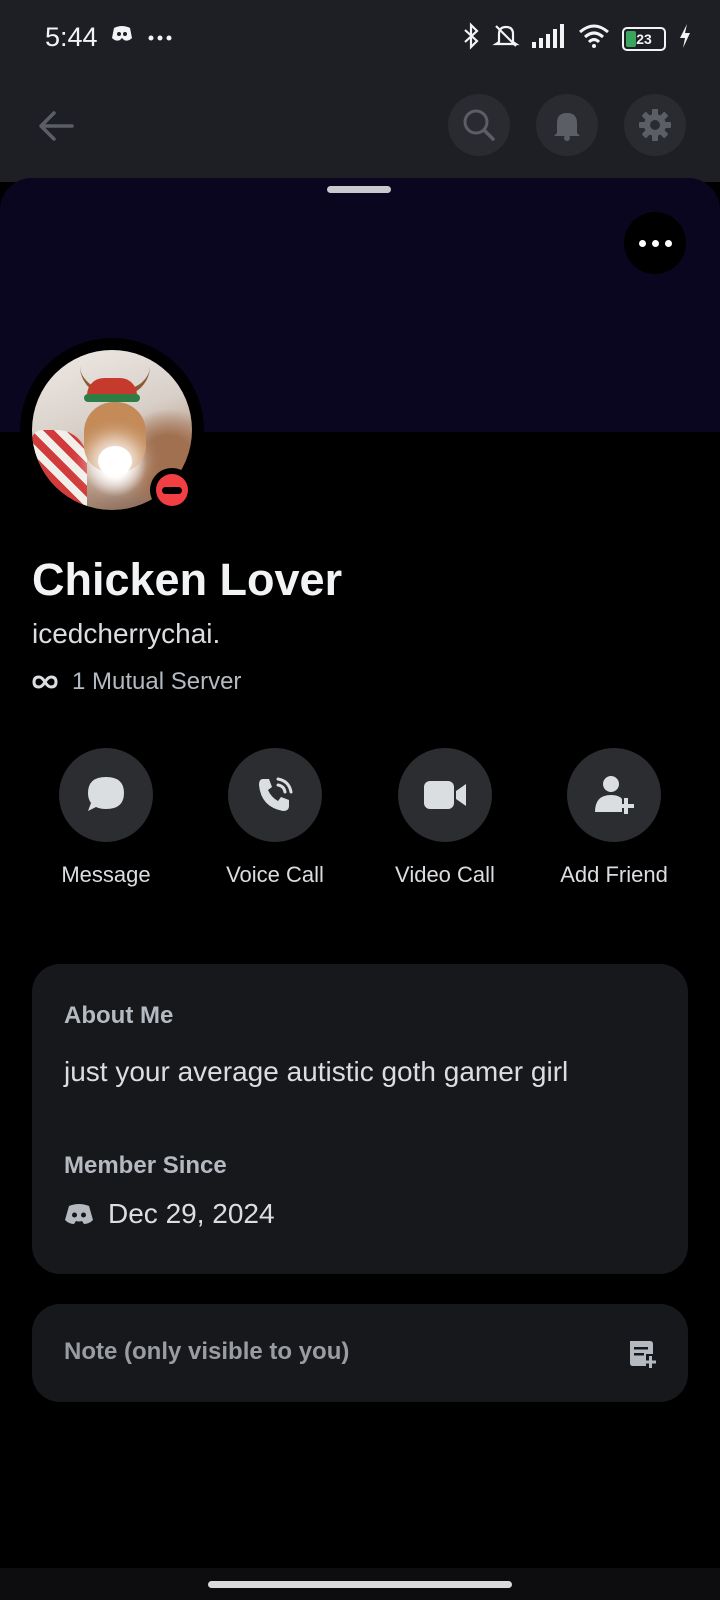 Image resolution: width=720 pixels, height=1600 pixels. Describe the element at coordinates (445, 795) in the screenshot. I see `video-camera-icon` at that location.